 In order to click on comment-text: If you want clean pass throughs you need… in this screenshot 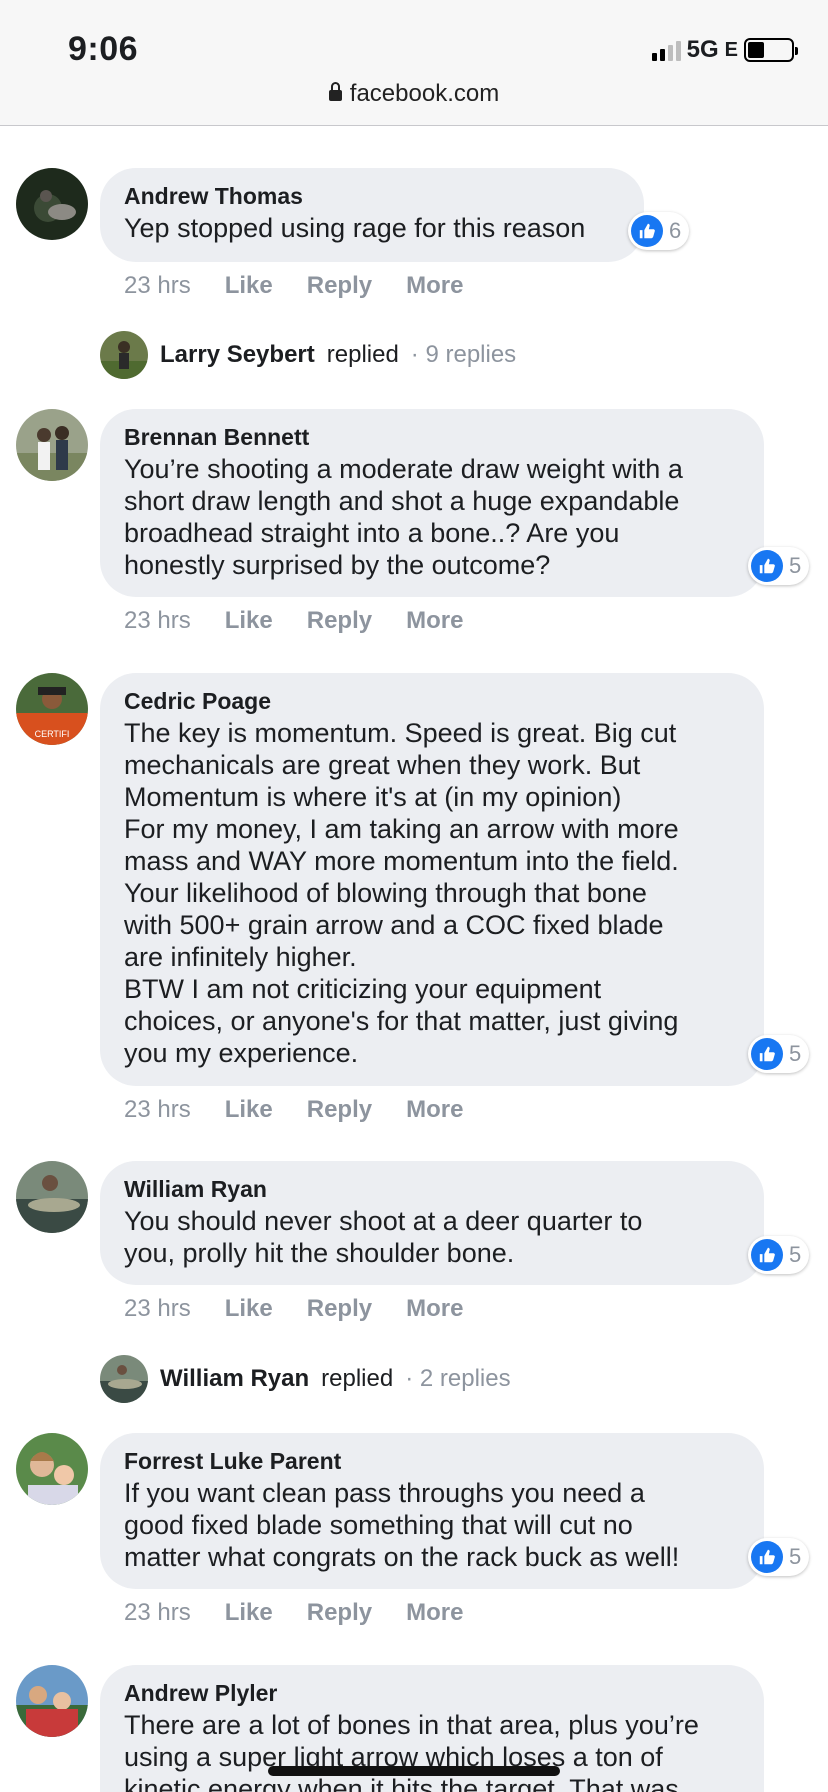, I will do `click(402, 1525)`.